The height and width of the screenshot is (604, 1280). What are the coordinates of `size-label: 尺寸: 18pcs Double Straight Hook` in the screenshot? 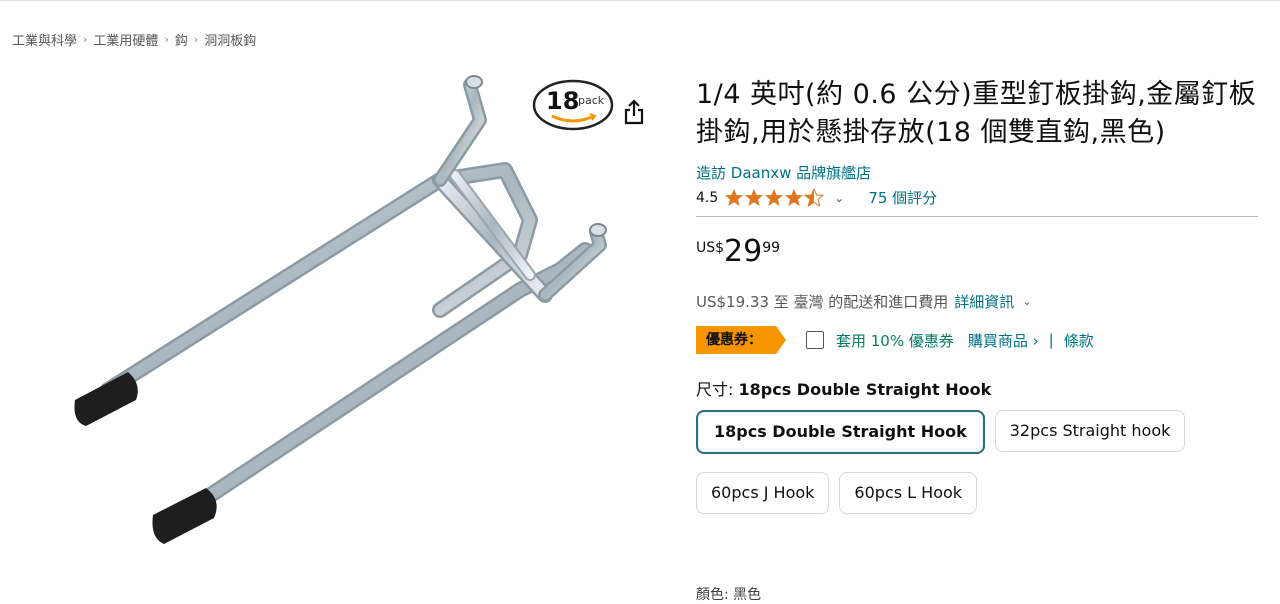 It's located at (977, 388).